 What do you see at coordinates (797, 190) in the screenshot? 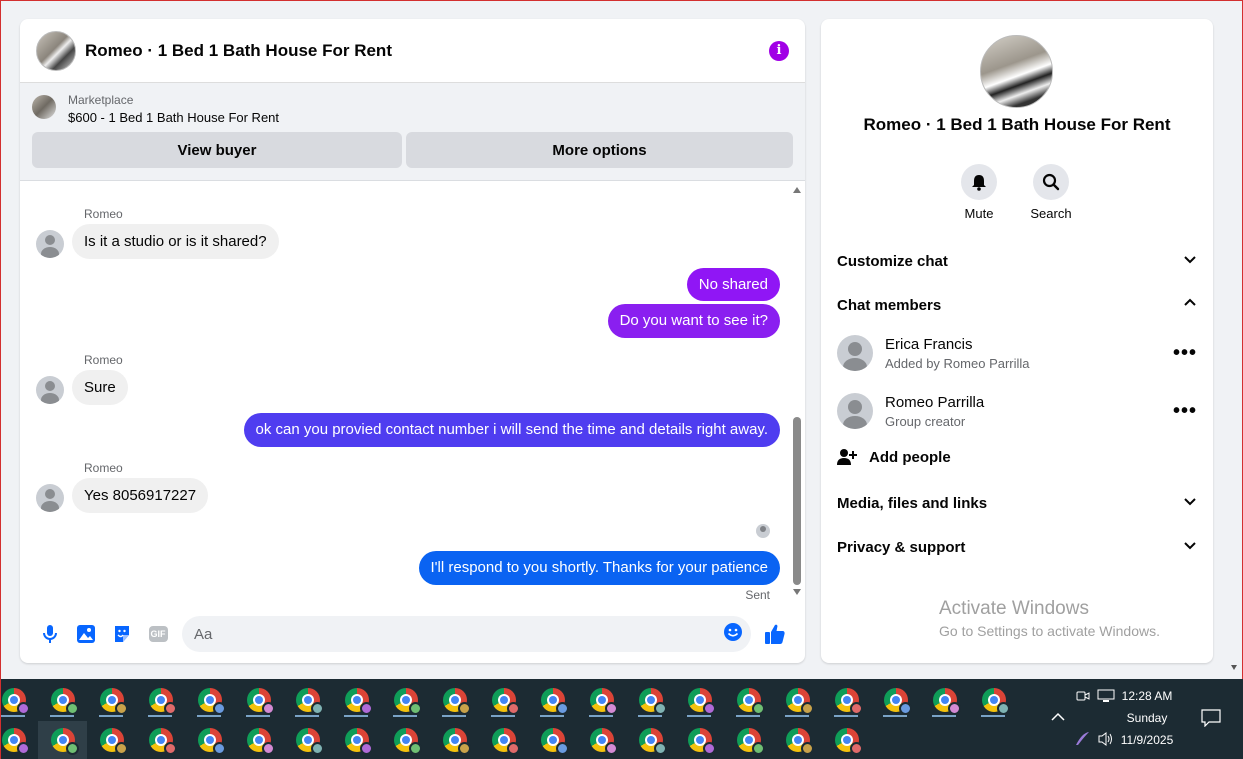
I see `scroll-up-arrow-icon` at bounding box center [797, 190].